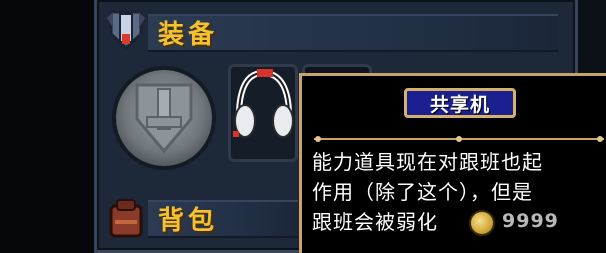 Image resolution: width=606 pixels, height=253 pixels. I want to click on empty-equipment-slot, so click(164, 118).